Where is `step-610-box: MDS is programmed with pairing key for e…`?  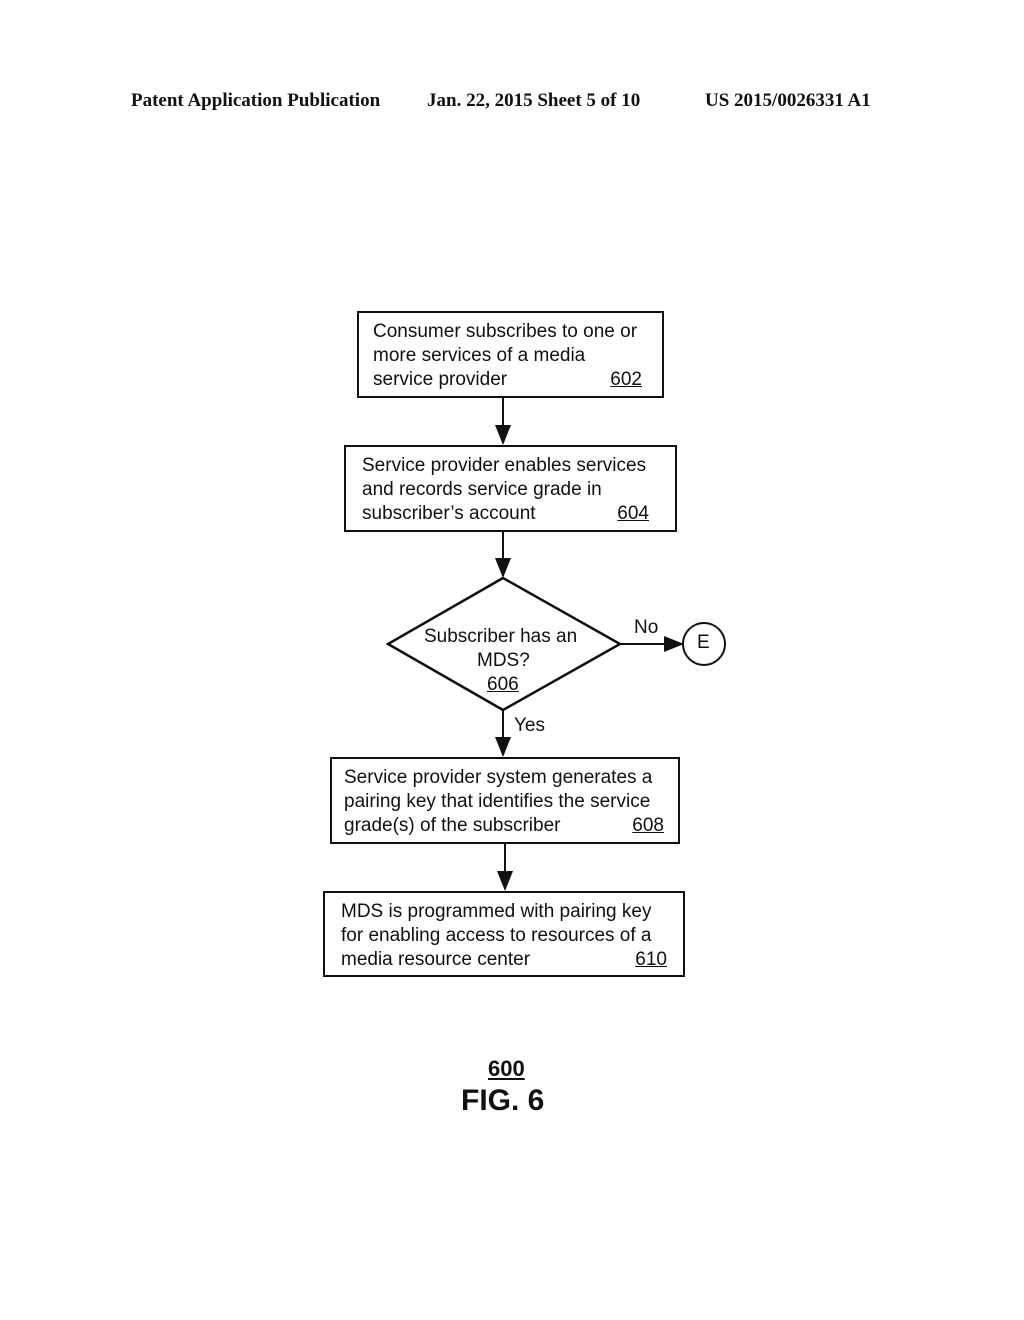
step-610-box: MDS is programmed with pairing key for e… is located at coordinates (504, 934).